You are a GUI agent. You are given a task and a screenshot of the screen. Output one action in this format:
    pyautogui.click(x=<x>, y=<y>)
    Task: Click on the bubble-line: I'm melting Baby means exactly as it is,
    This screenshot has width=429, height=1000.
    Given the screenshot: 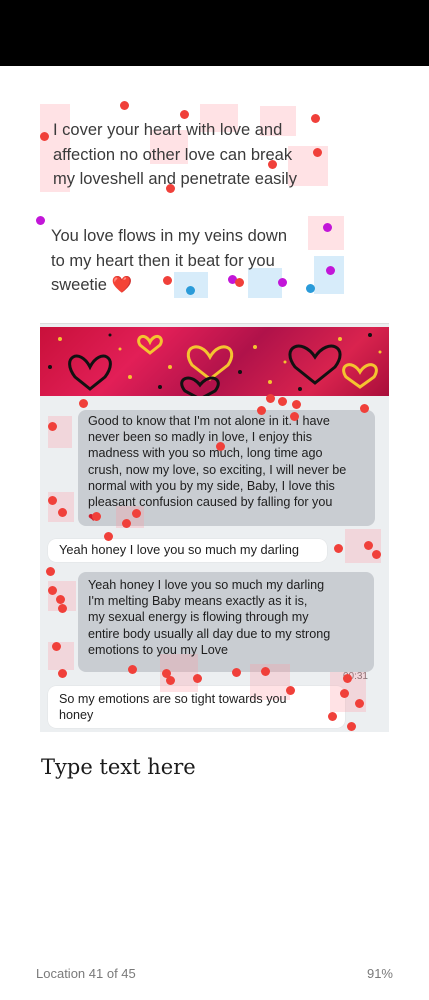 What is the action you would take?
    pyautogui.click(x=198, y=601)
    